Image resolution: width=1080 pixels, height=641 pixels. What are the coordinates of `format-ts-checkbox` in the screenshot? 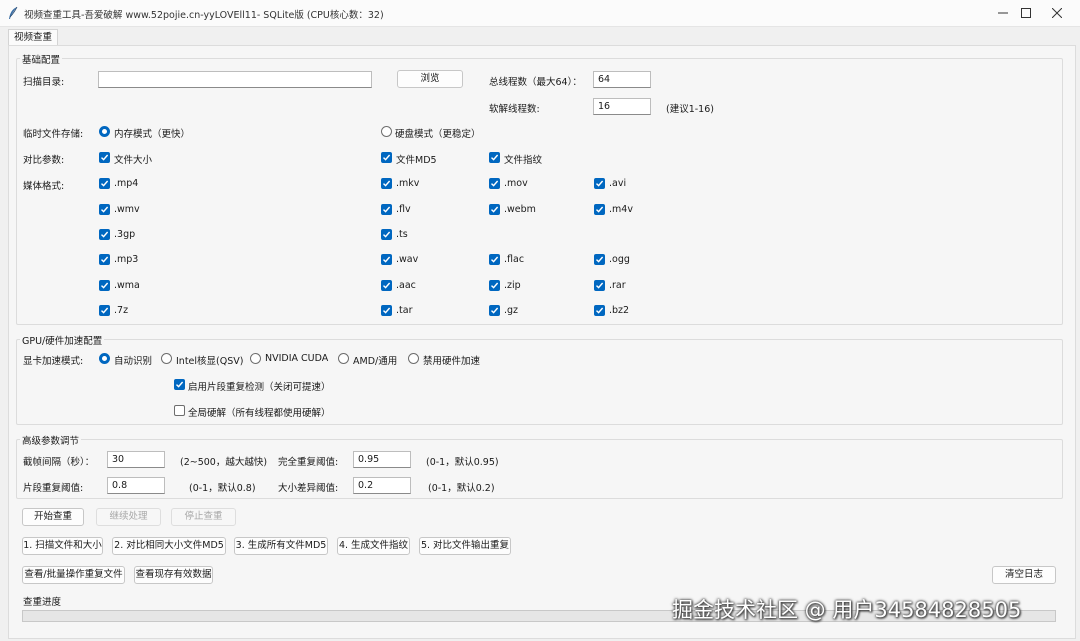 It's located at (386, 234).